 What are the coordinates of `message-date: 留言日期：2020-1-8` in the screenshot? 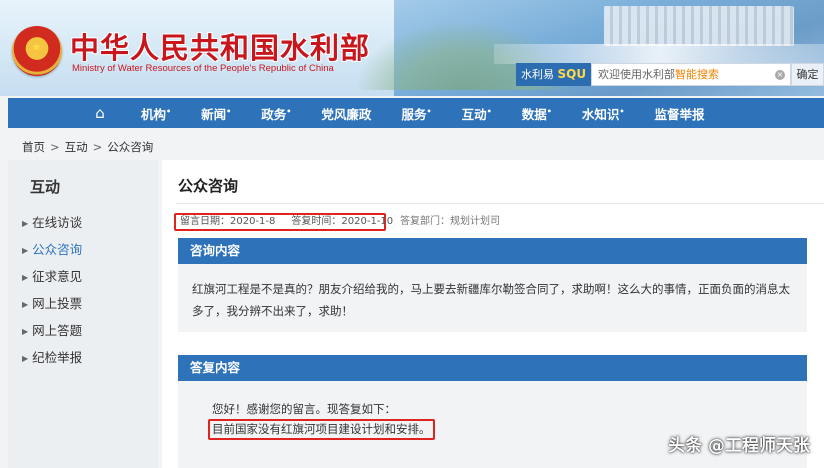 It's located at (228, 221).